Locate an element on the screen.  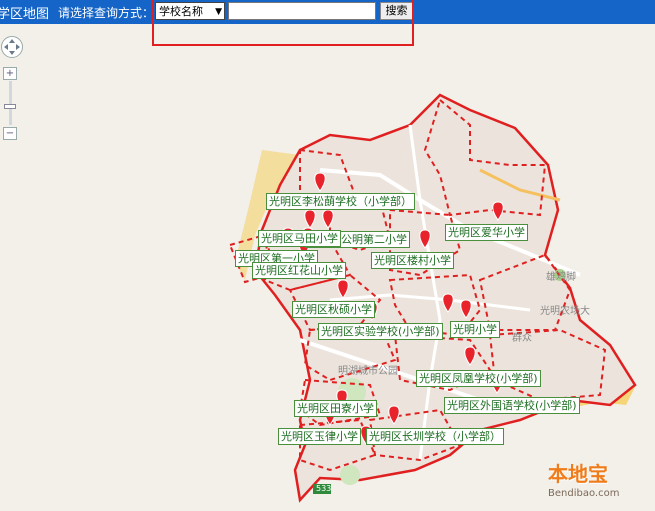
pan-control is located at coordinates (12, 47).